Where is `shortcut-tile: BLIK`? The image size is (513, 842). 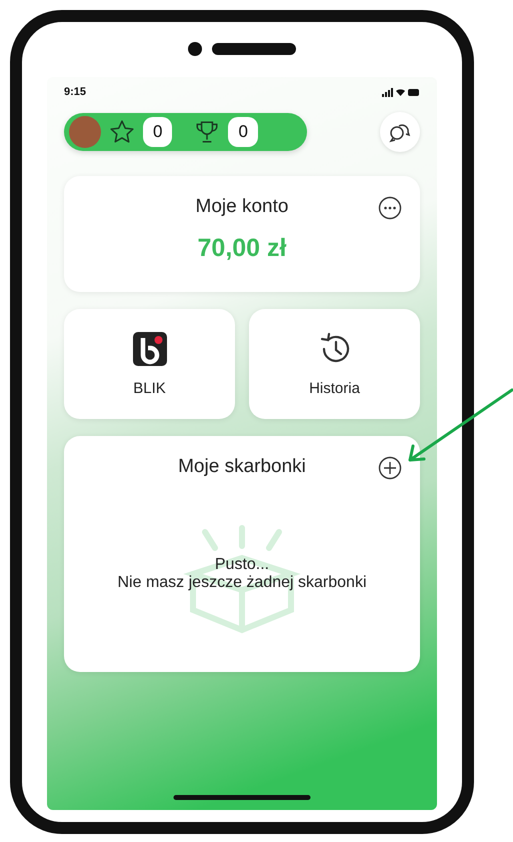 shortcut-tile: BLIK is located at coordinates (149, 364).